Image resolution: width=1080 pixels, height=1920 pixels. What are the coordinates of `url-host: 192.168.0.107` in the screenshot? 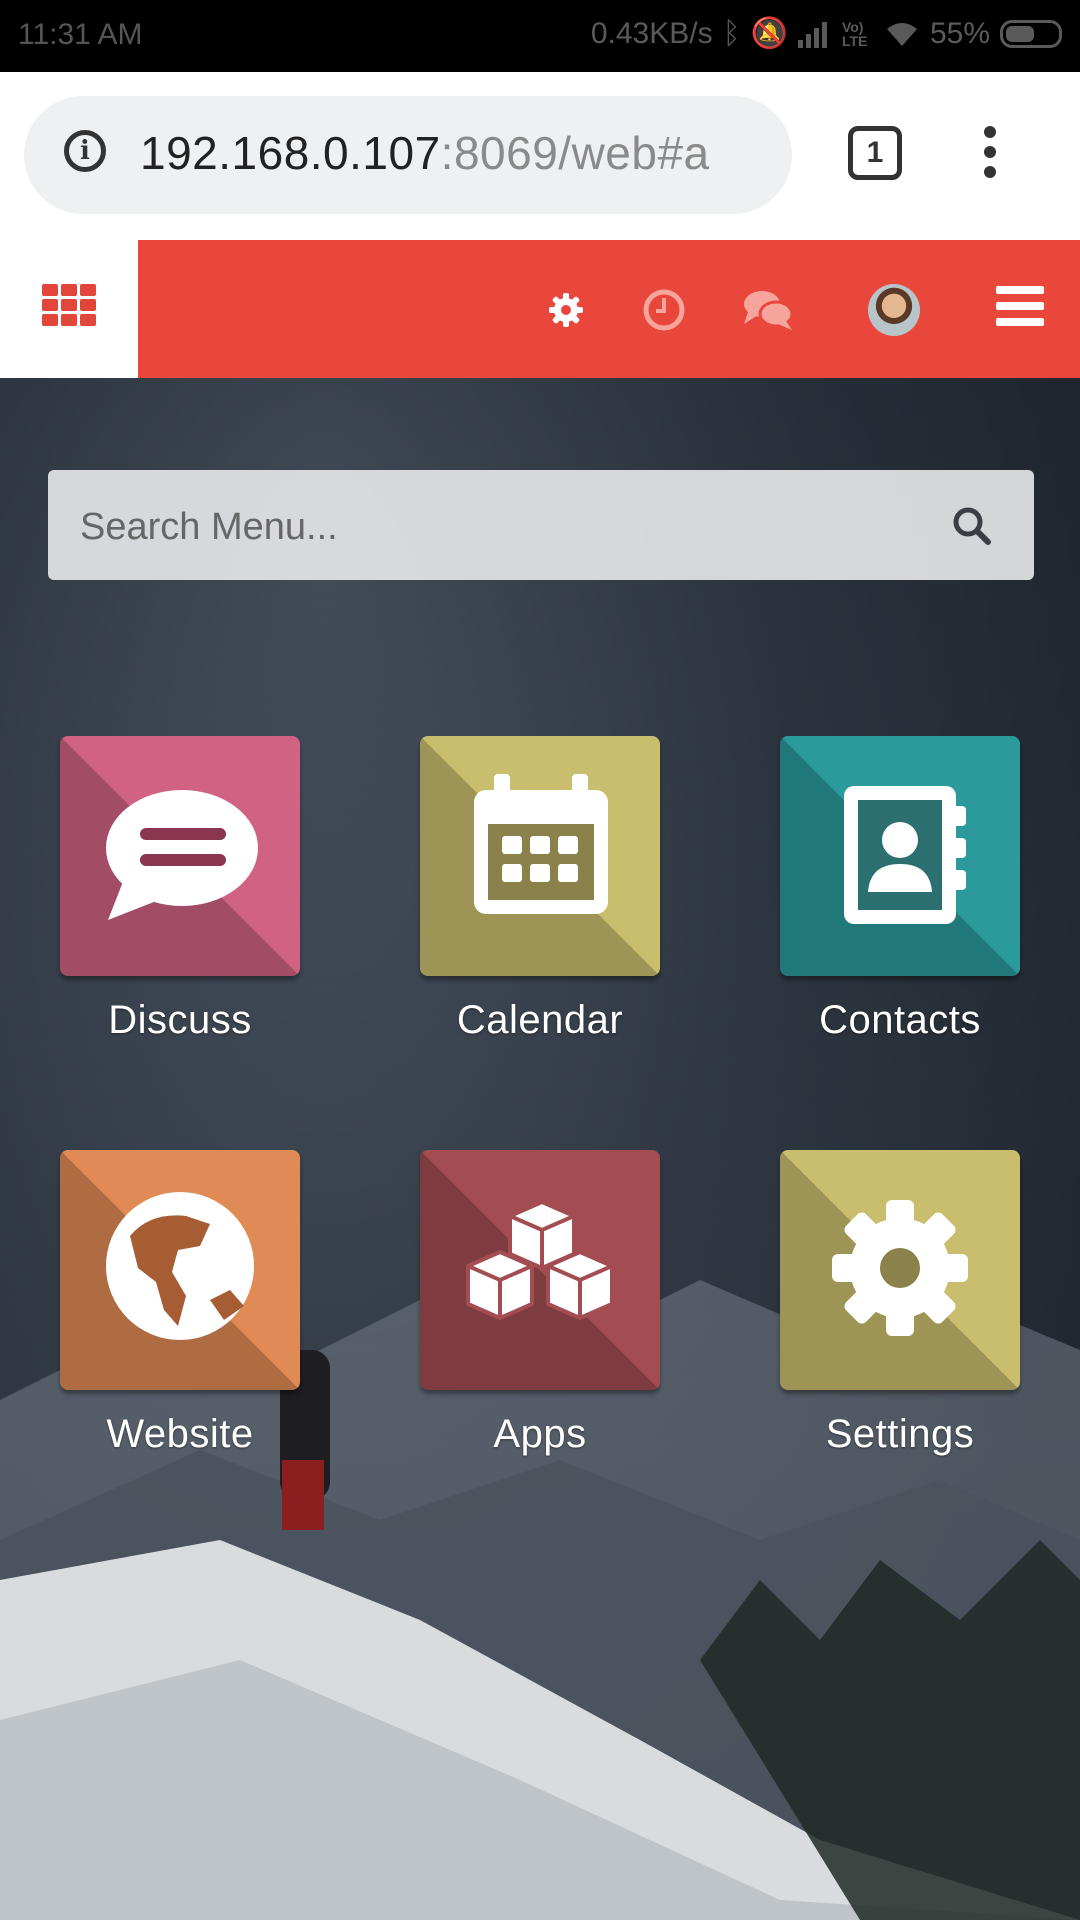 It's located at (290, 153).